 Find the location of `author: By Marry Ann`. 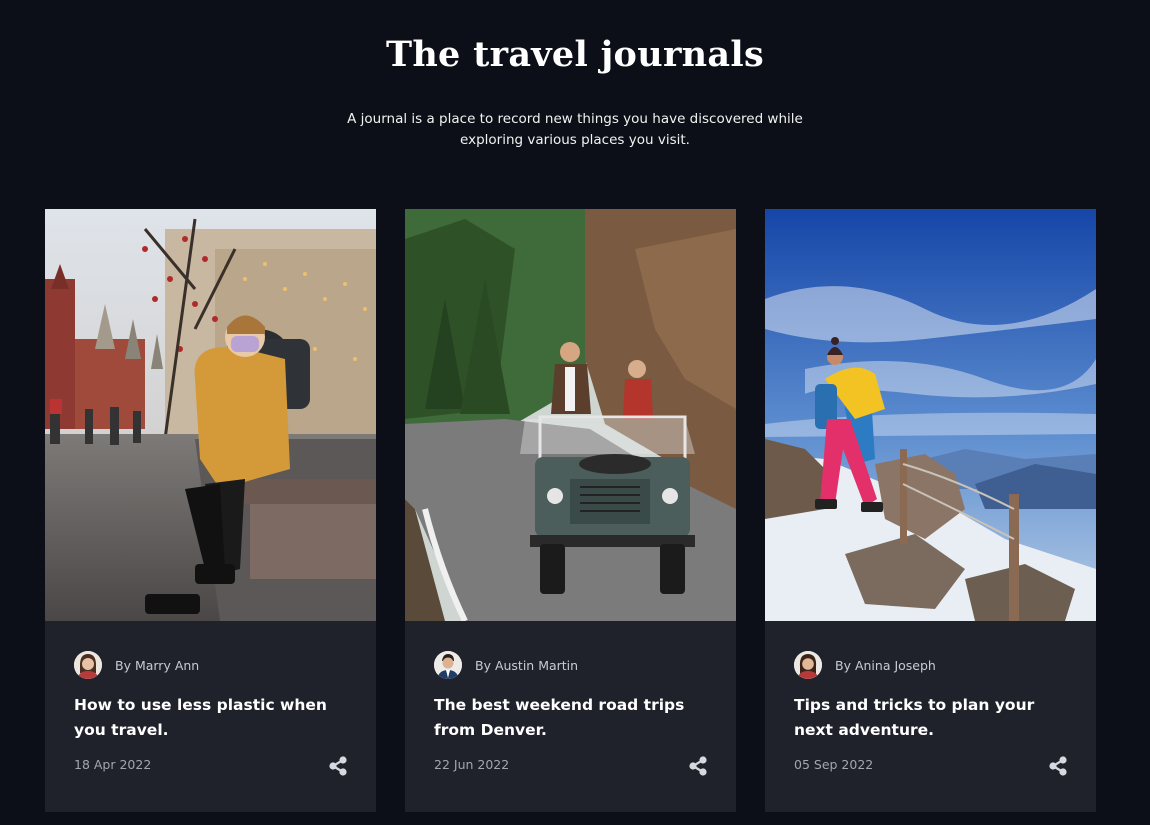

author: By Marry Ann is located at coordinates (136, 665).